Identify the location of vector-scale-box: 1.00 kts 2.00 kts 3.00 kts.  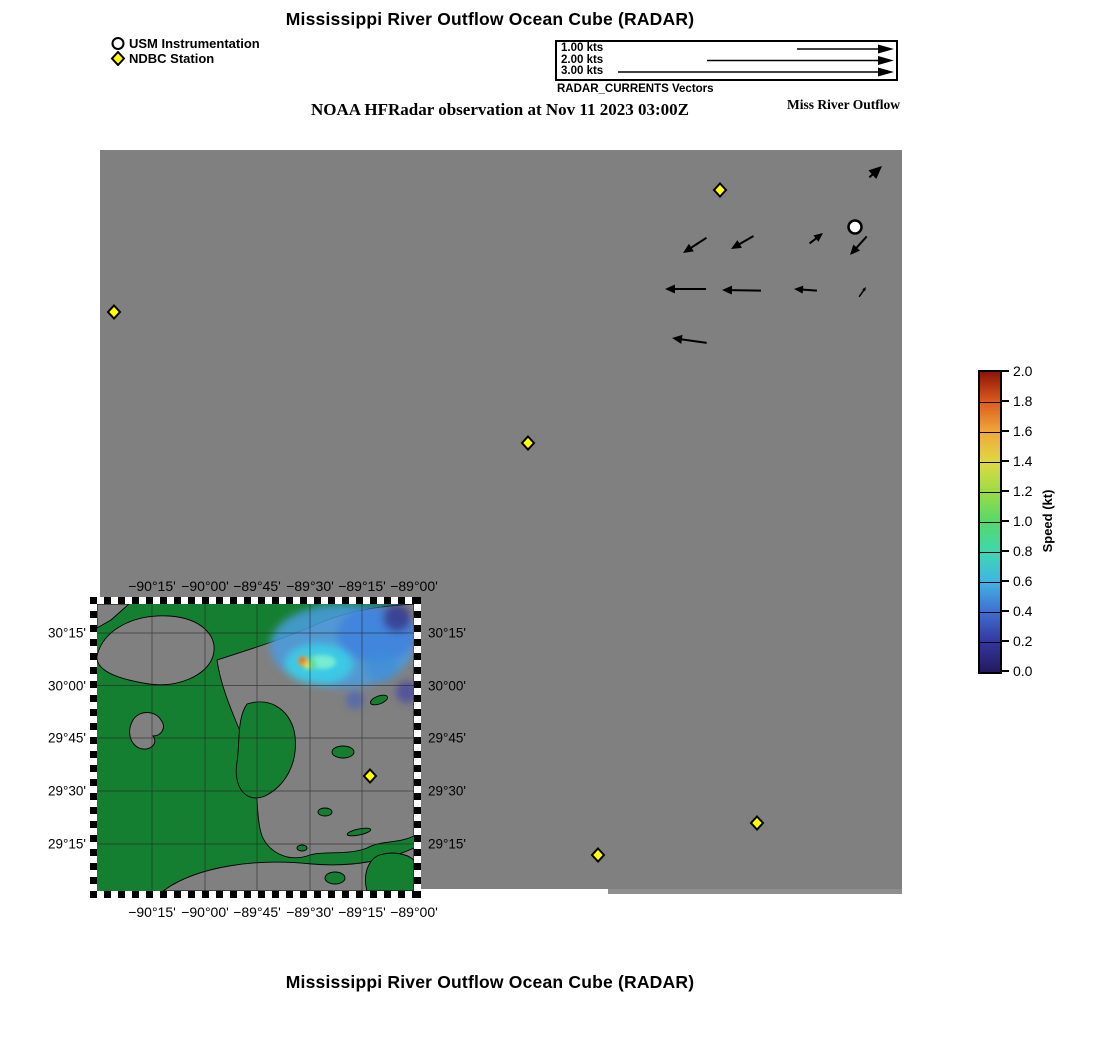
(726, 60).